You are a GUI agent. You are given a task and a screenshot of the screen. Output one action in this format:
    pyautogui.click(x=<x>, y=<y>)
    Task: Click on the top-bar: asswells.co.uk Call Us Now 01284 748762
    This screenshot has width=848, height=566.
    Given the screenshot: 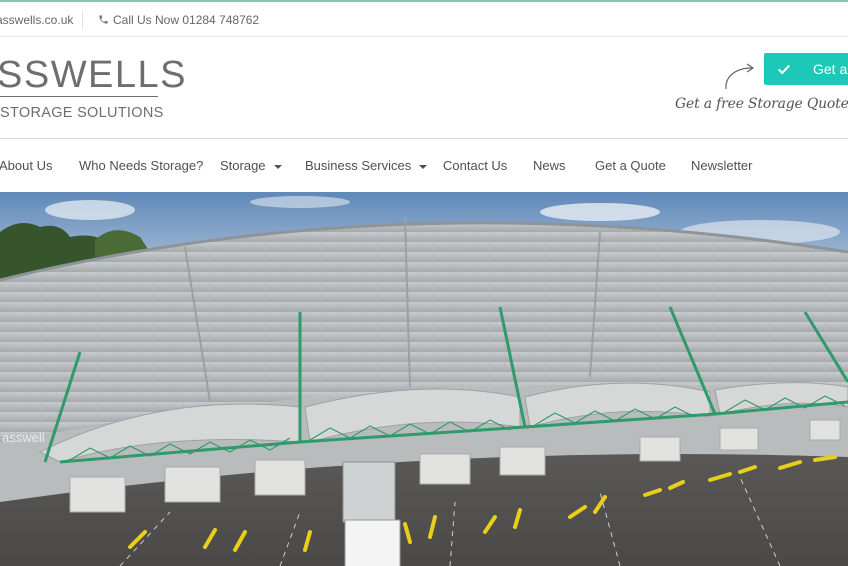 What is the action you would take?
    pyautogui.click(x=424, y=18)
    